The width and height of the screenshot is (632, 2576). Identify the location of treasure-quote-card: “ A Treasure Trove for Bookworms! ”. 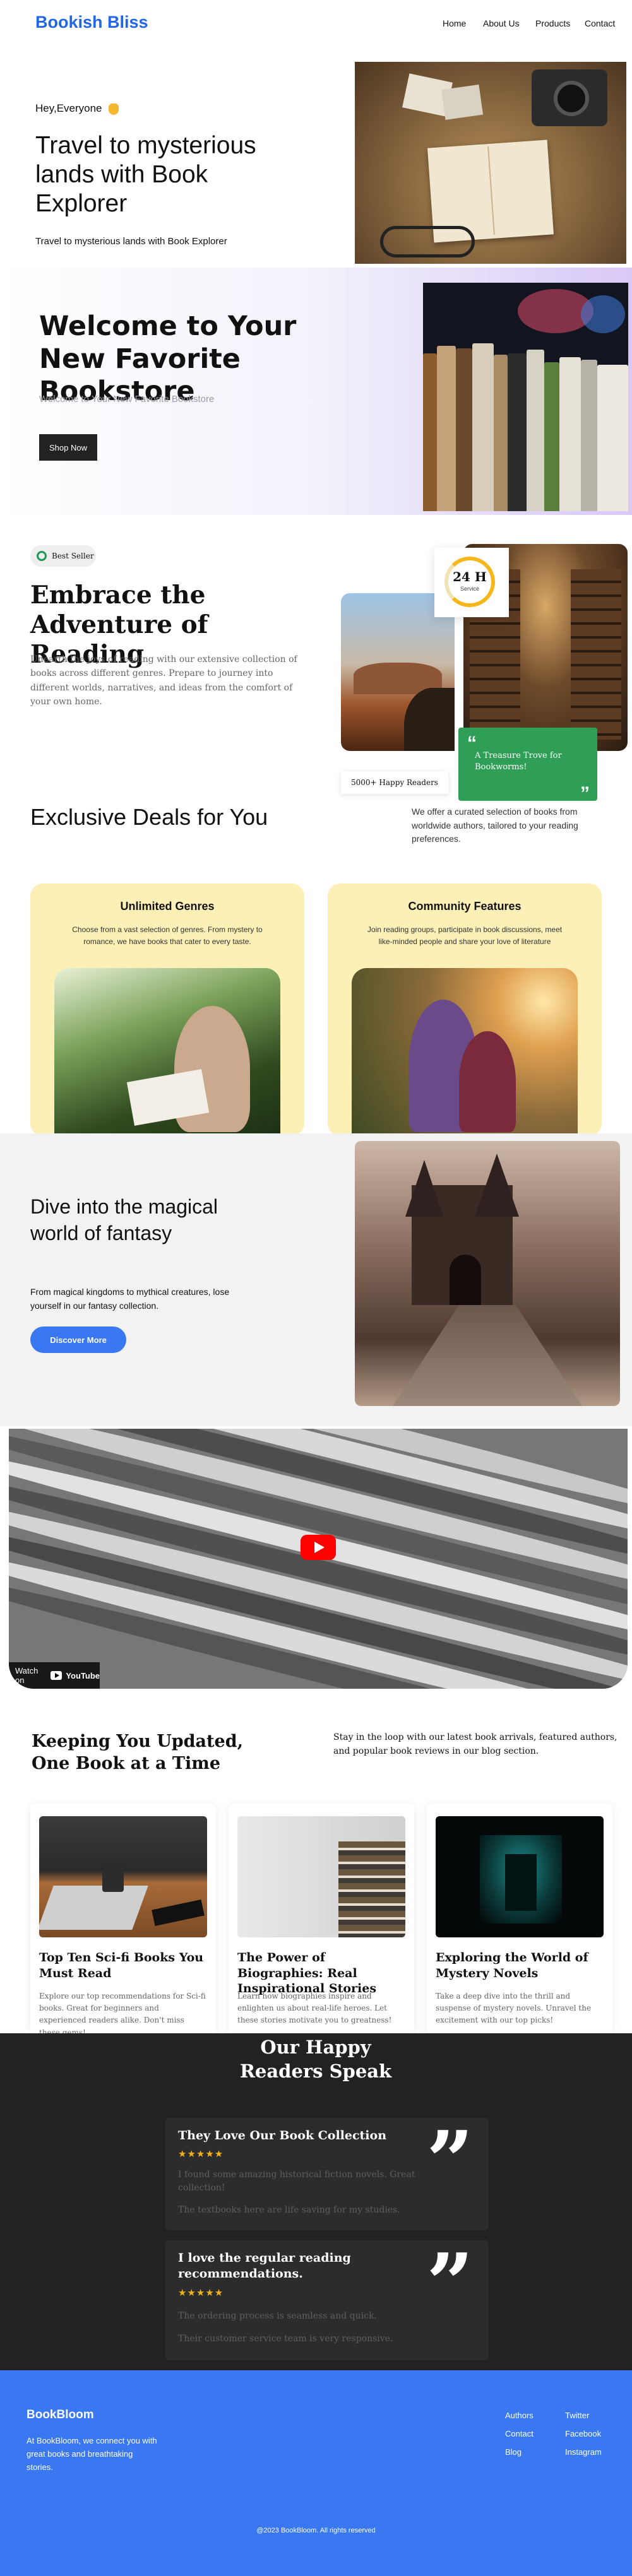
(527, 766).